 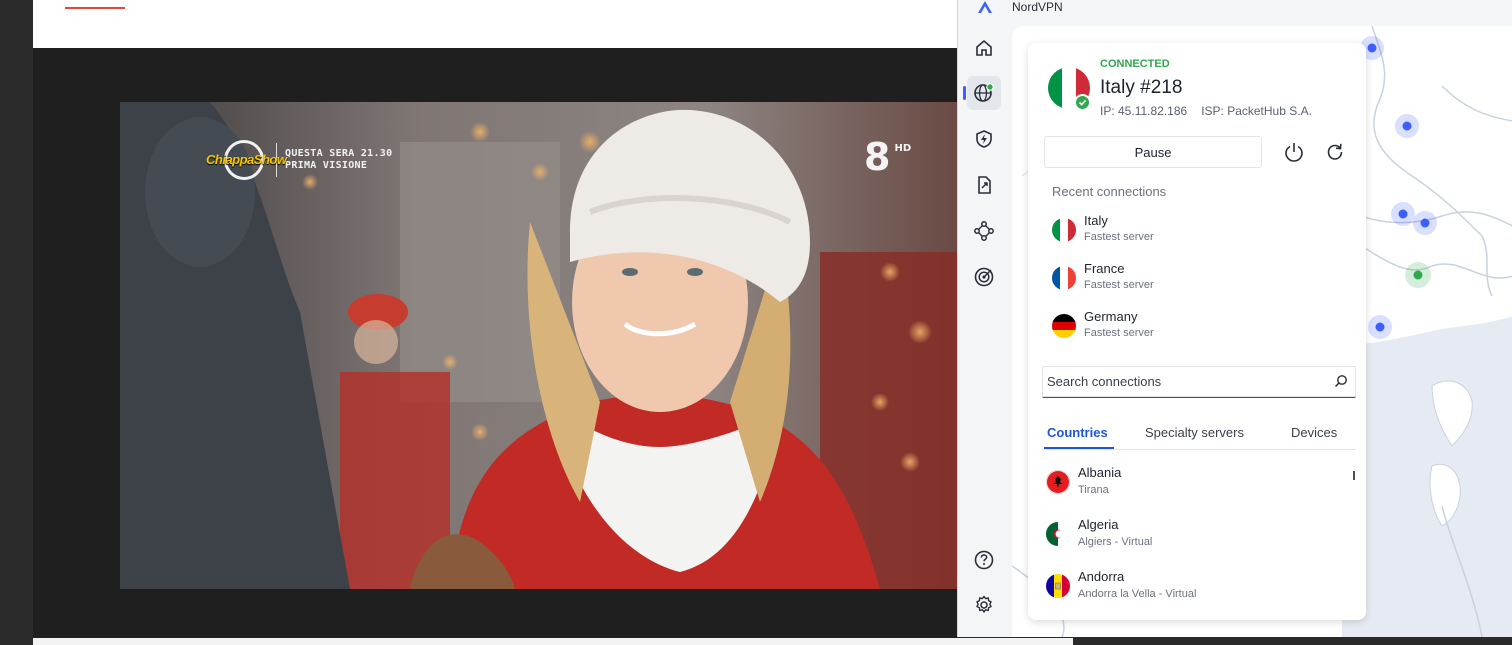 I want to click on page-bottom-strip, so click(x=553, y=641).